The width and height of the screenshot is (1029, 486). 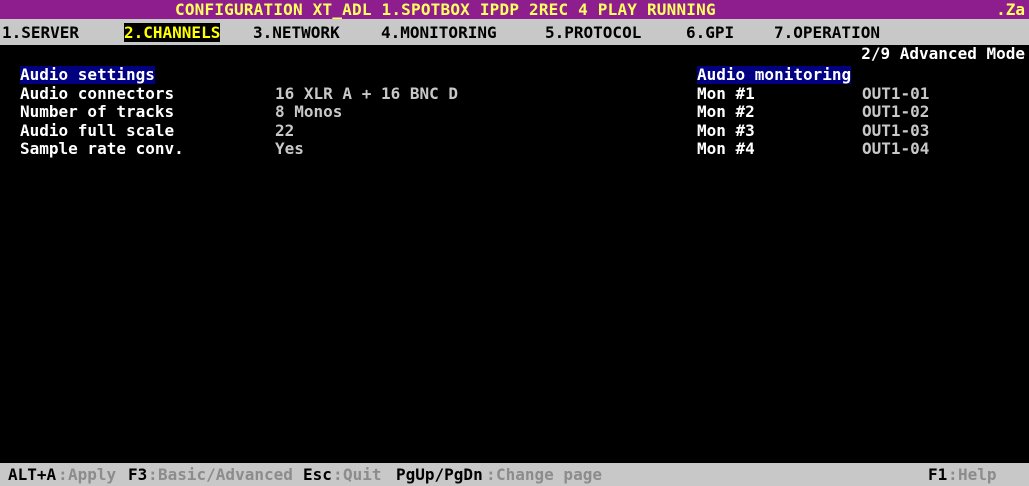 I want to click on tab-server: 1.SERVER, so click(x=40, y=32).